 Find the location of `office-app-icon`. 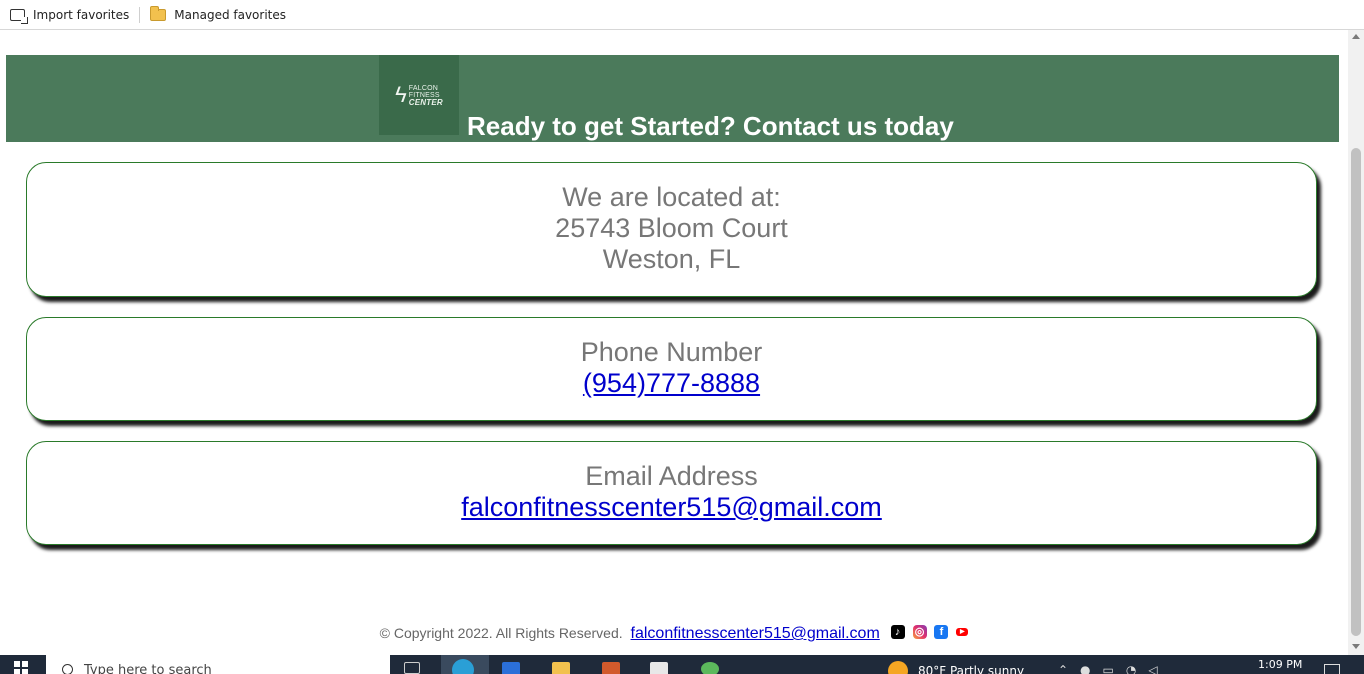

office-app-icon is located at coordinates (611, 668).